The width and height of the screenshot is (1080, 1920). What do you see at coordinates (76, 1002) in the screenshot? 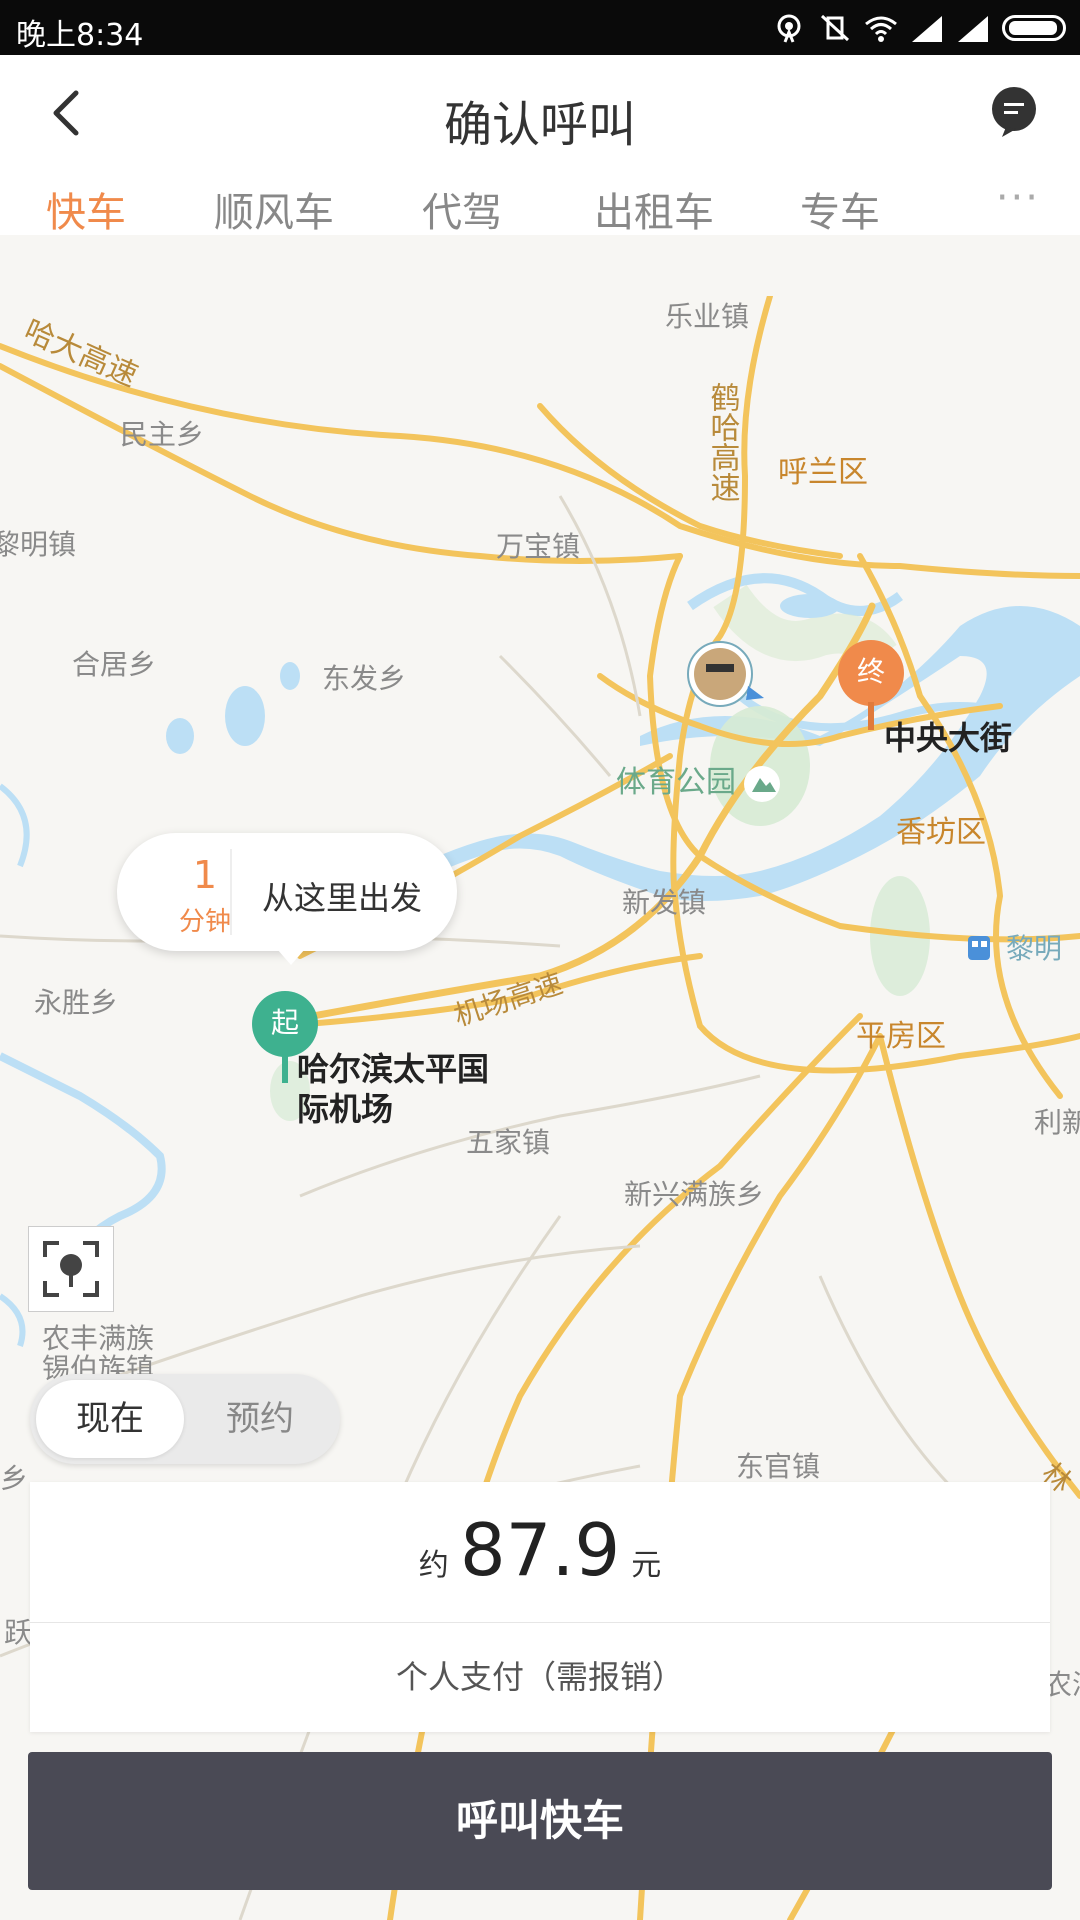
I see `map-label-yongsheng: 永胜乡` at bounding box center [76, 1002].